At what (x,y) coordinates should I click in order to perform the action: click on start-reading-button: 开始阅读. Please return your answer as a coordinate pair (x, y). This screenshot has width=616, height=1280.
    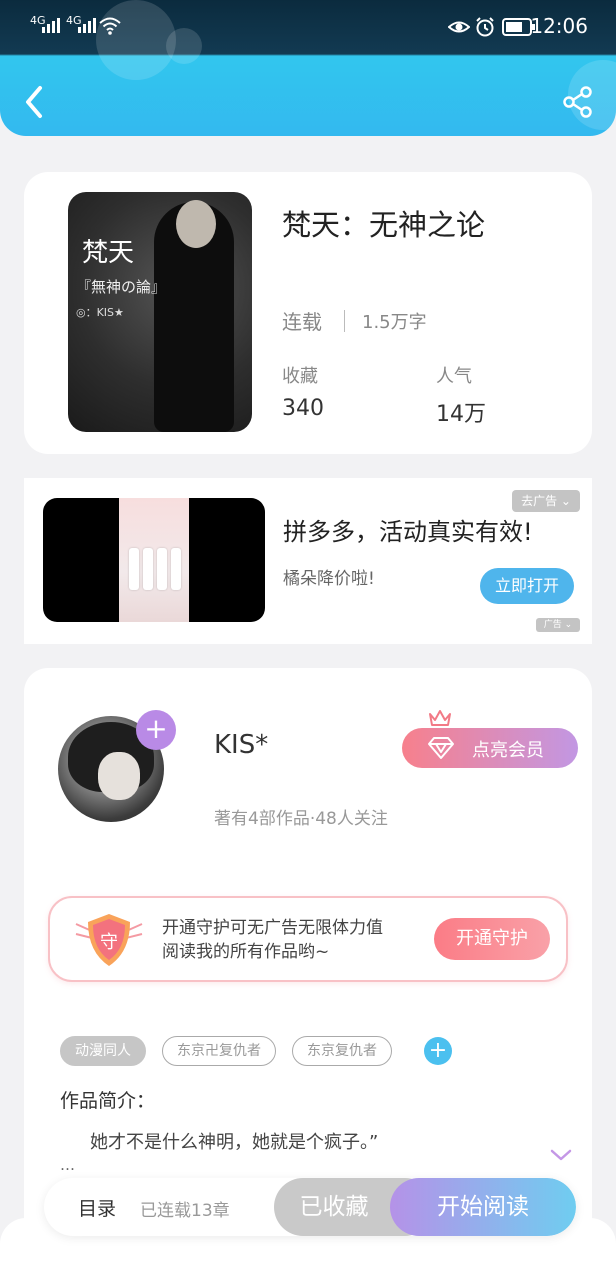
    Looking at the image, I should click on (483, 1207).